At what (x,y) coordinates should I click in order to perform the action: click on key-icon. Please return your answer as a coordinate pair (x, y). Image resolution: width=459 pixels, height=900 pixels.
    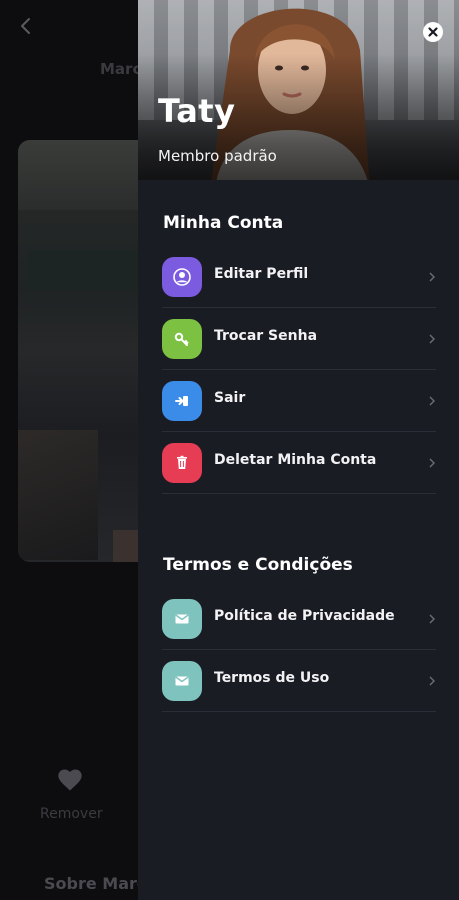
    Looking at the image, I should click on (182, 339).